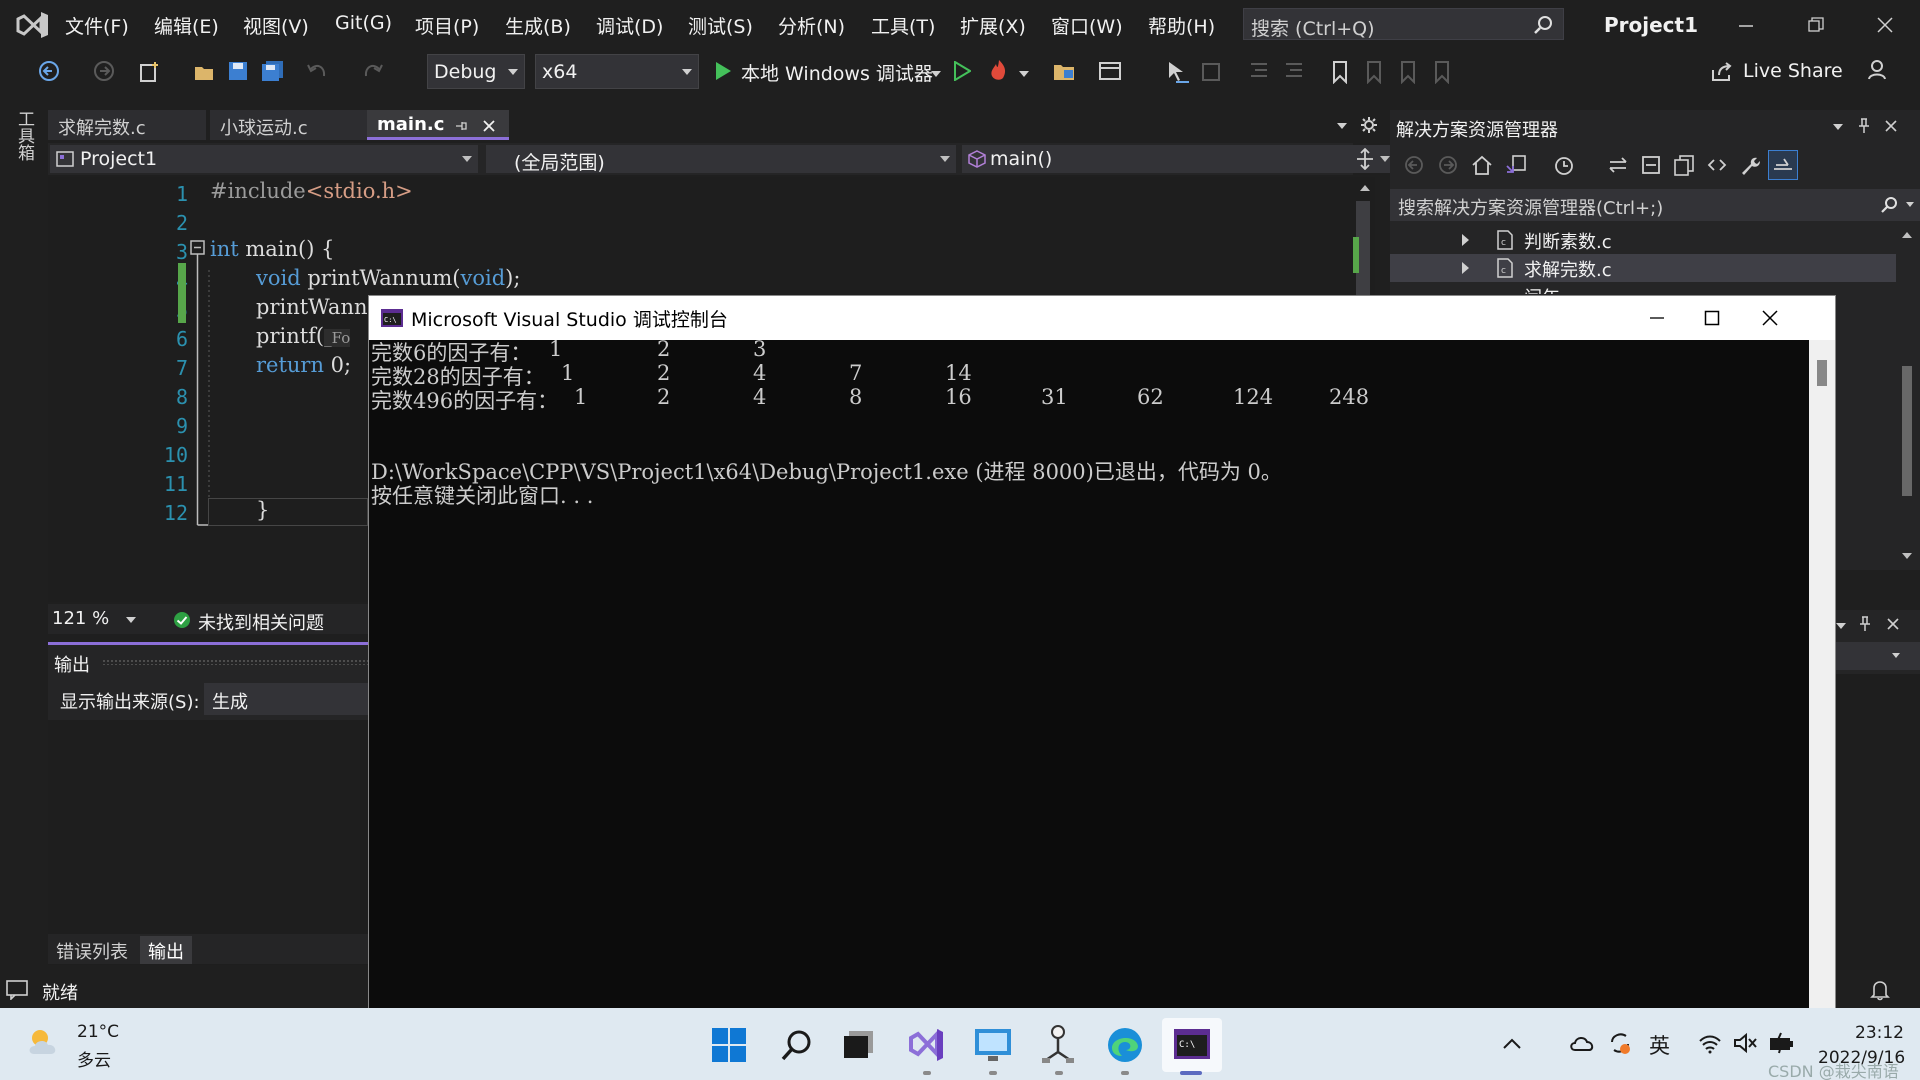 This screenshot has height=1080, width=1920. I want to click on network-tool-icon, so click(1058, 1044).